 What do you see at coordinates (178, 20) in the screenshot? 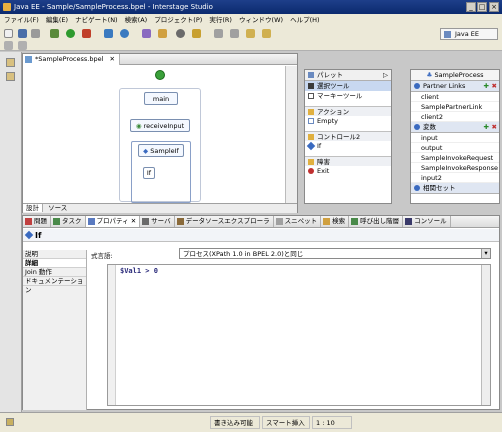
I see `menu-project: プロジェクト(P)` at bounding box center [178, 20].